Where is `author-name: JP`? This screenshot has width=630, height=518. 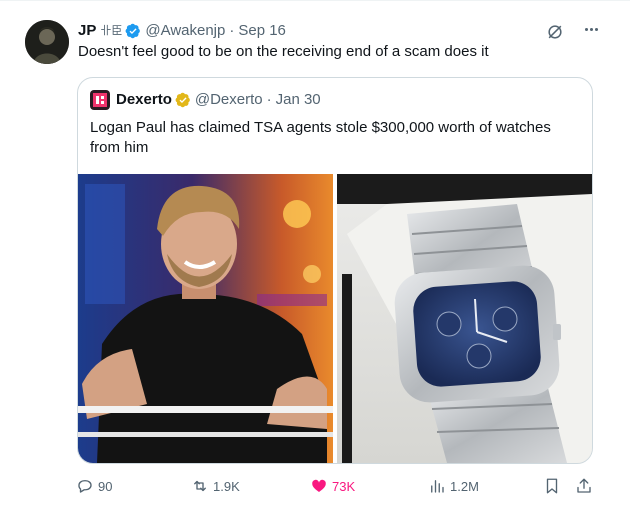
author-name: JP is located at coordinates (87, 31).